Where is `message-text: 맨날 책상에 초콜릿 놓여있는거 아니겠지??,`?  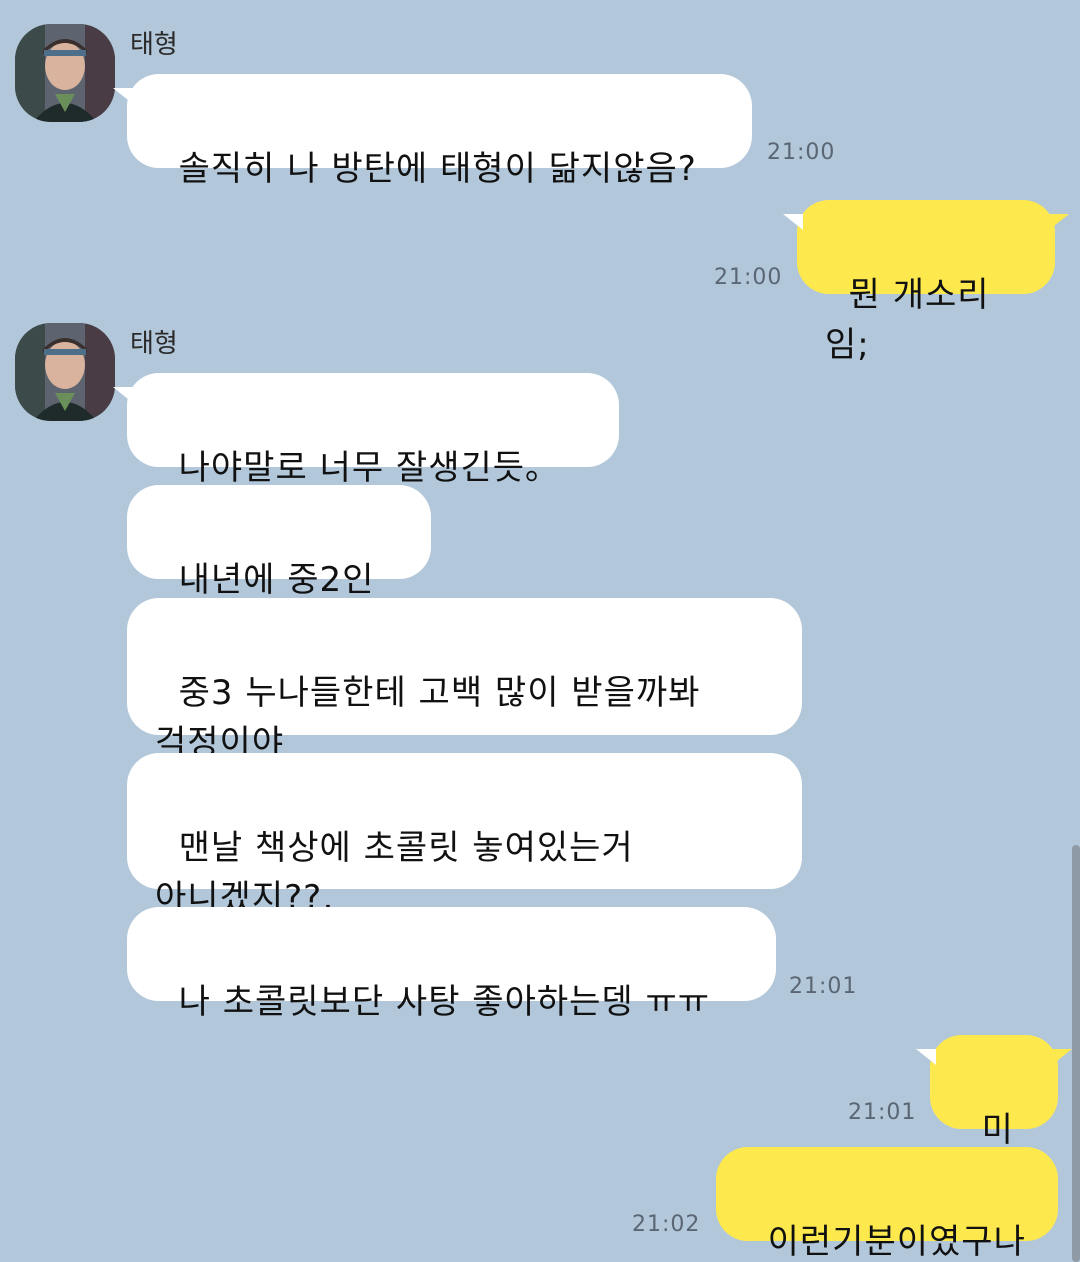 message-text: 맨날 책상에 초콜릿 놓여있는거 아니겠지??, is located at coordinates (394, 873).